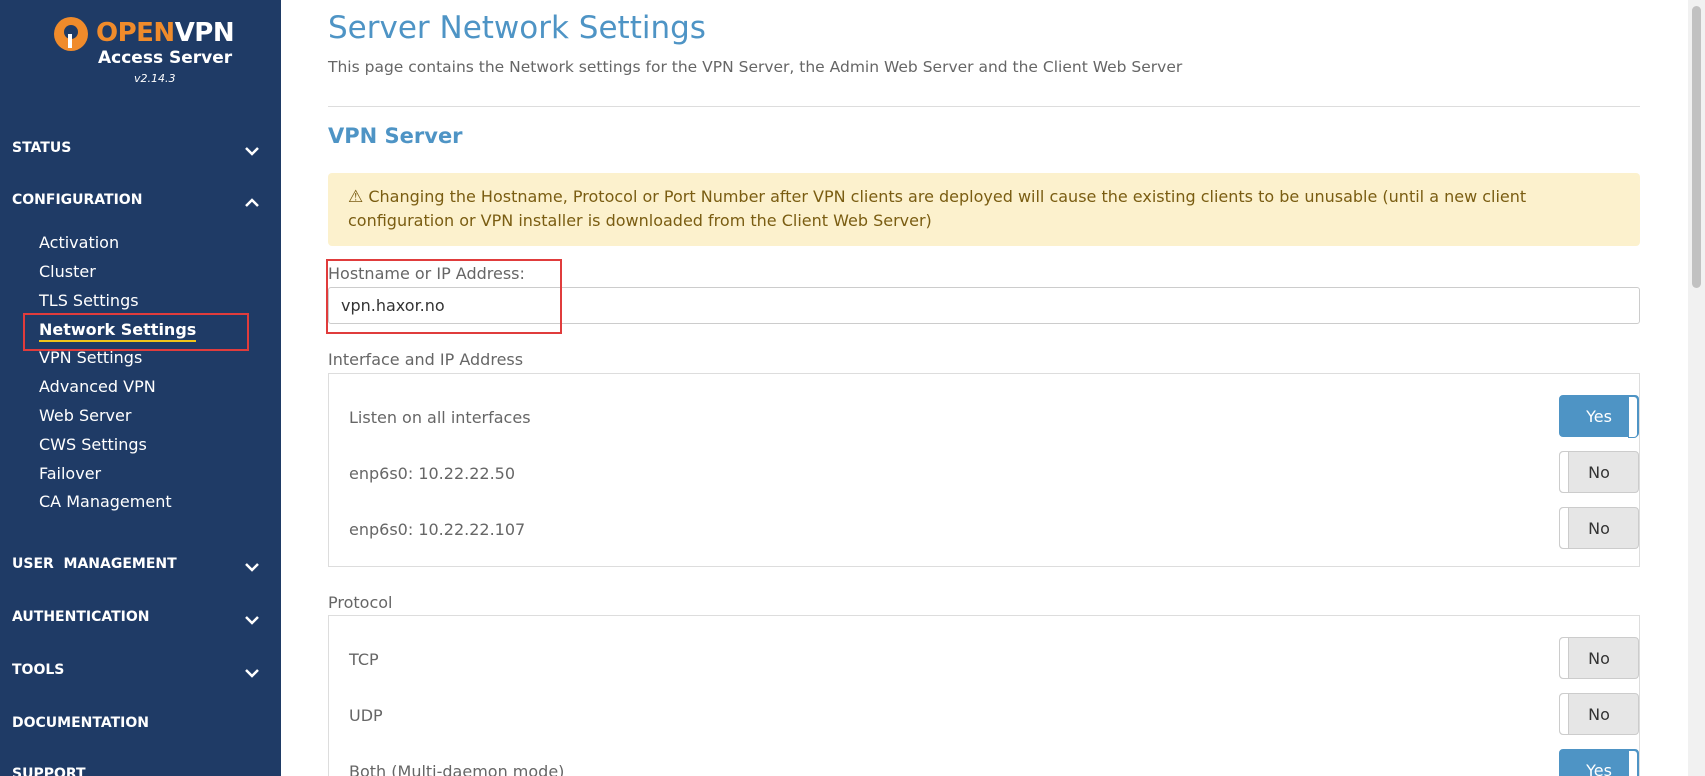  I want to click on scrollbar-thumb, so click(1696, 147).